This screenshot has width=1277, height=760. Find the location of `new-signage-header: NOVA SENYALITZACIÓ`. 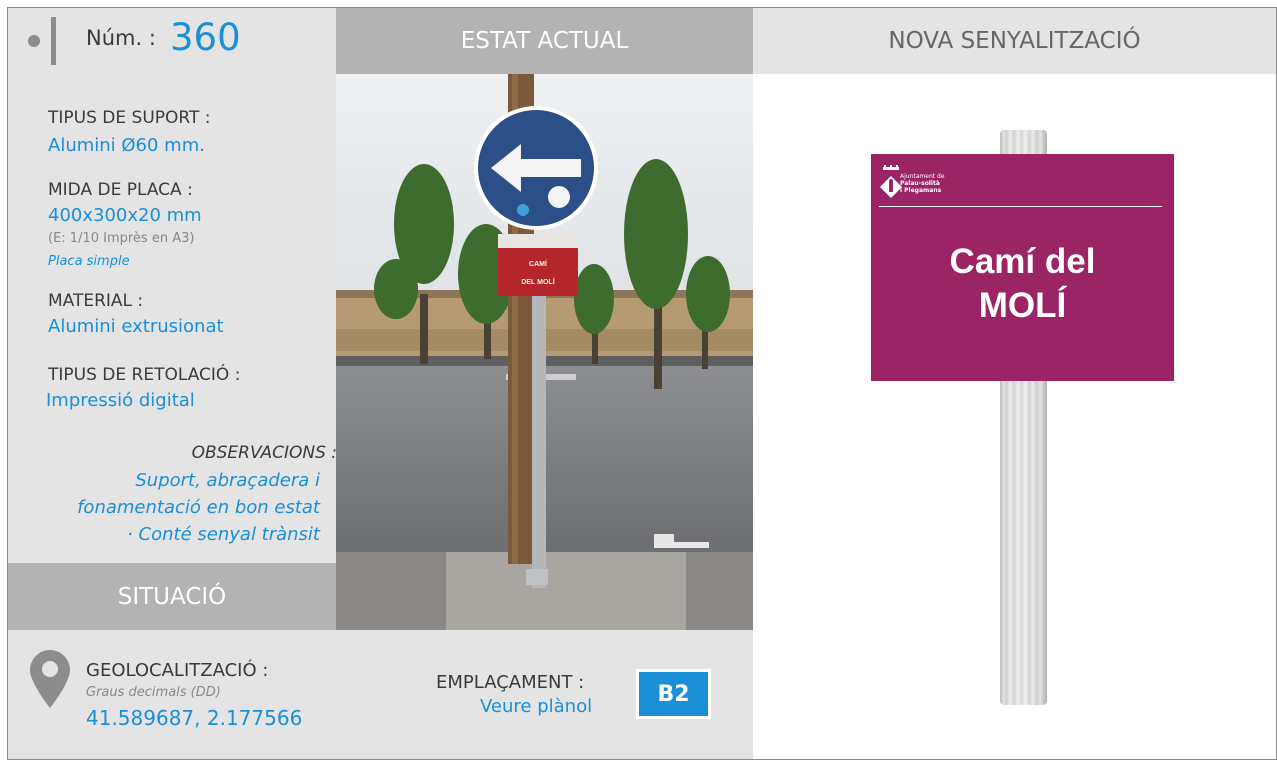

new-signage-header: NOVA SENYALITZACIÓ is located at coordinates (1014, 41).